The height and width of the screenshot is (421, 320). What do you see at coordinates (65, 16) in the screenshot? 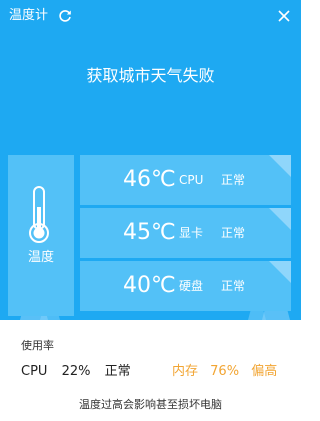
I see `refresh-icon` at bounding box center [65, 16].